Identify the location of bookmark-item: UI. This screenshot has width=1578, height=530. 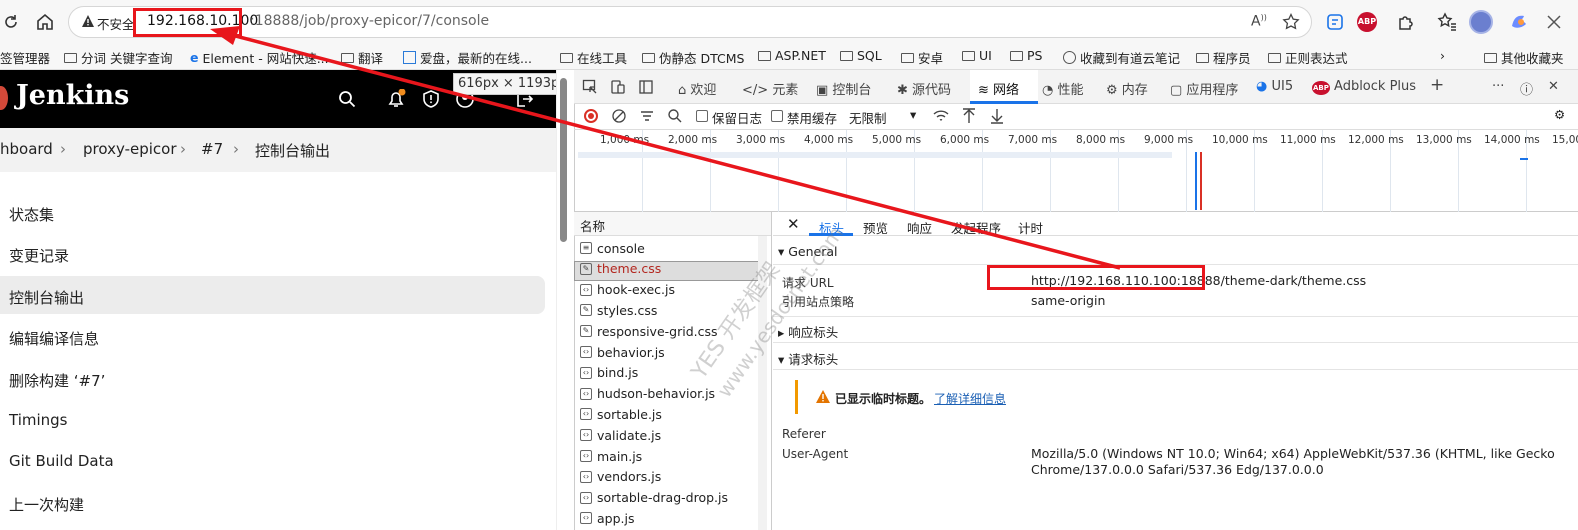
(977, 55).